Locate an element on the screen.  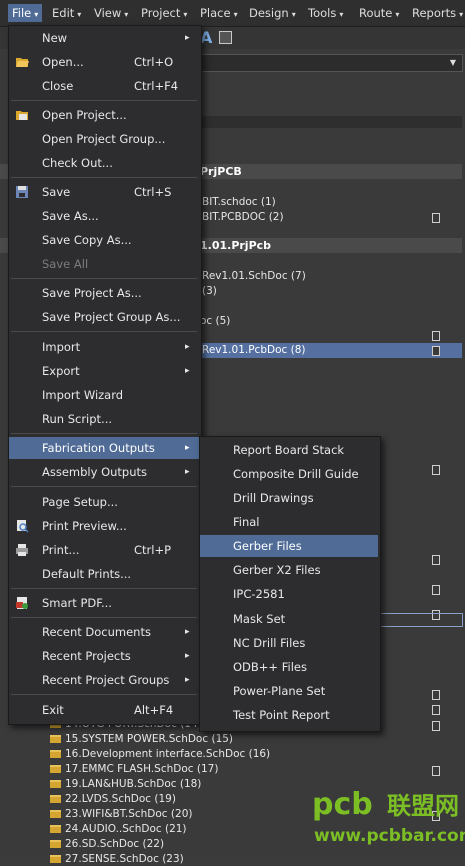
submenu-item-drill-drawings: Drill Drawings is located at coordinates (289, 498).